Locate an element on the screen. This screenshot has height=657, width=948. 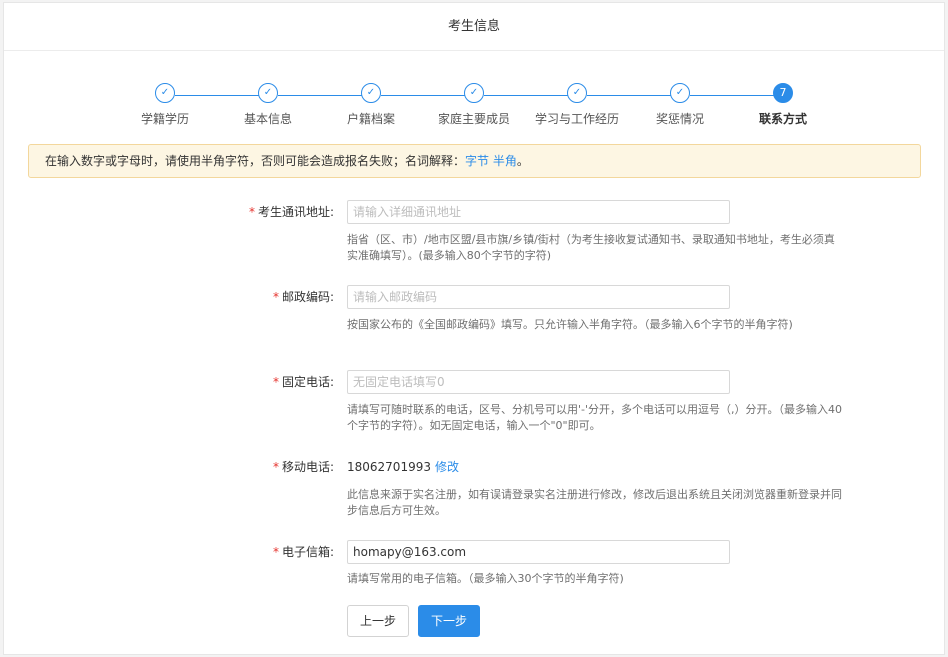
step-item-huji: ✓ 户籍档案 is located at coordinates (371, 105).